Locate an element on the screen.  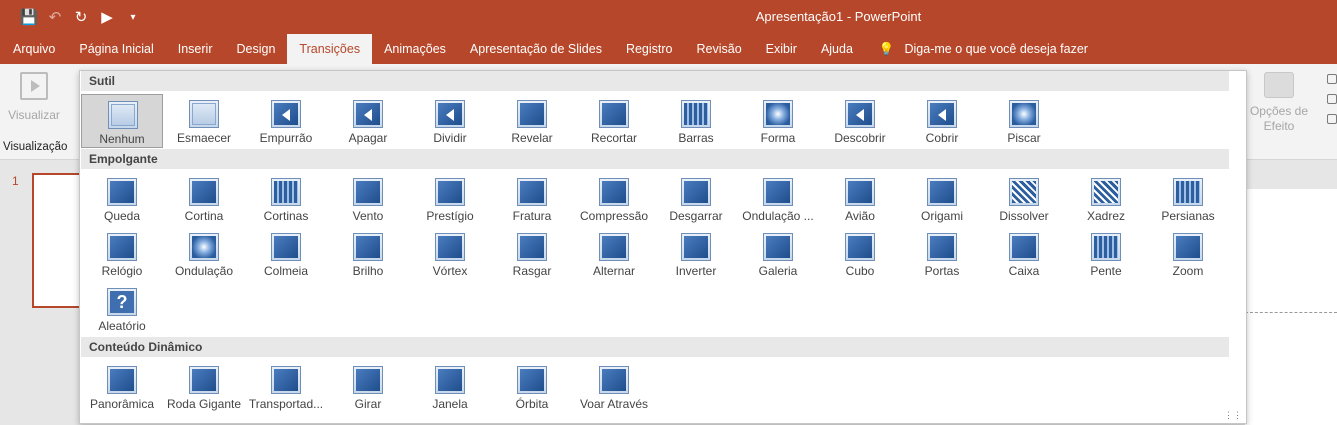
transition-item: Piscar is located at coordinates (1024, 121).